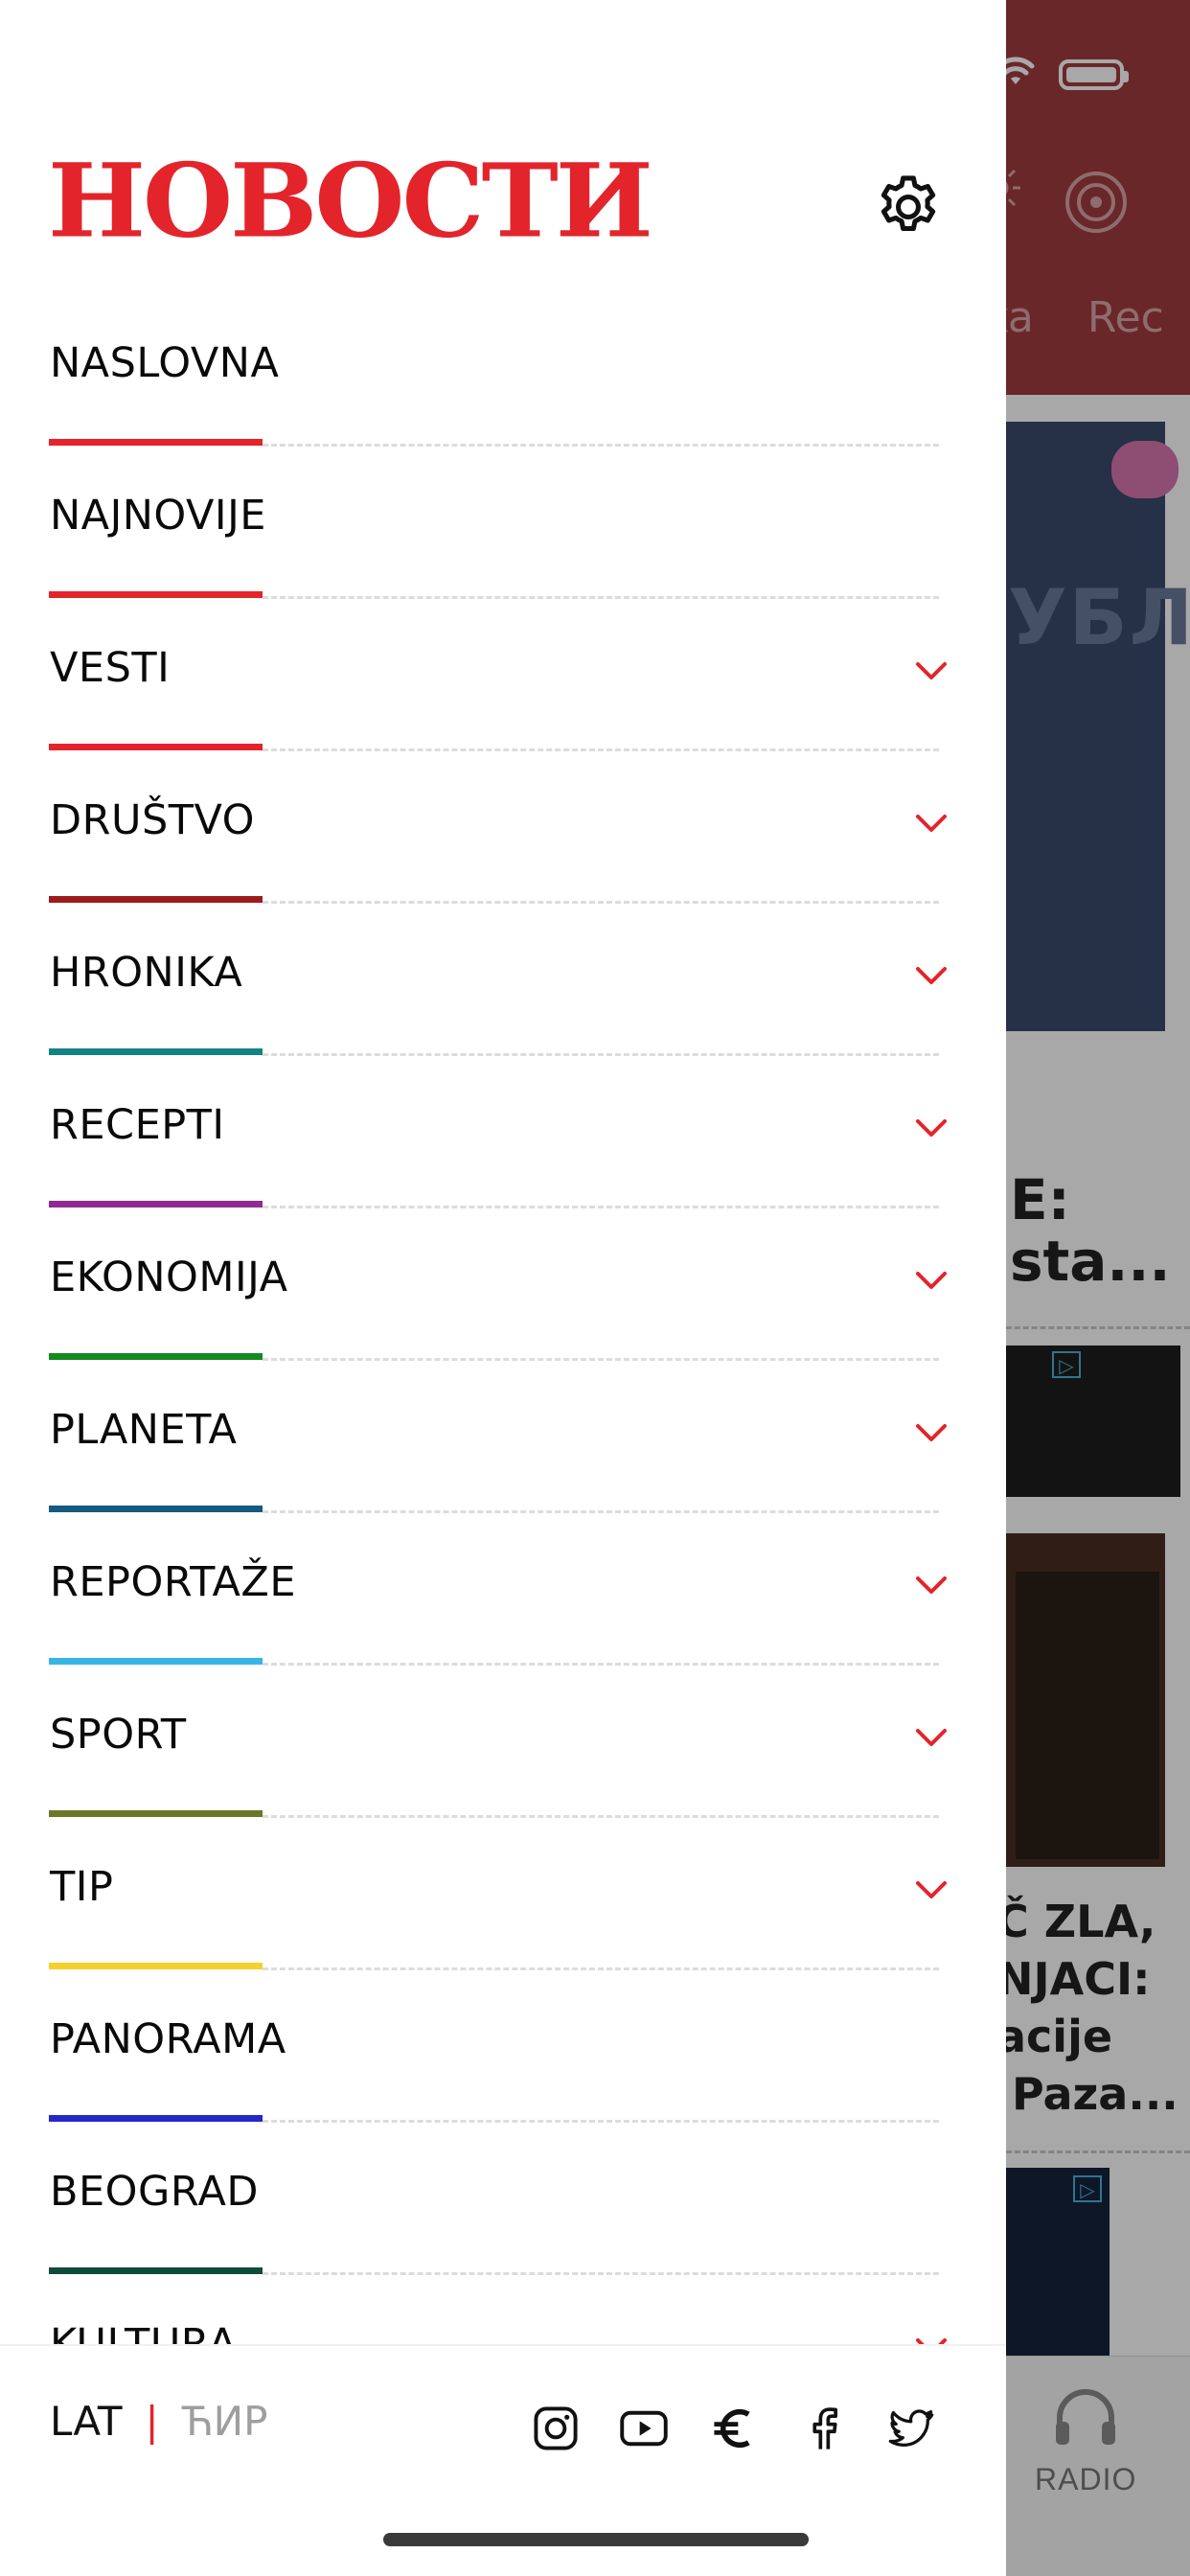  What do you see at coordinates (909, 207) in the screenshot?
I see `gear-icon` at bounding box center [909, 207].